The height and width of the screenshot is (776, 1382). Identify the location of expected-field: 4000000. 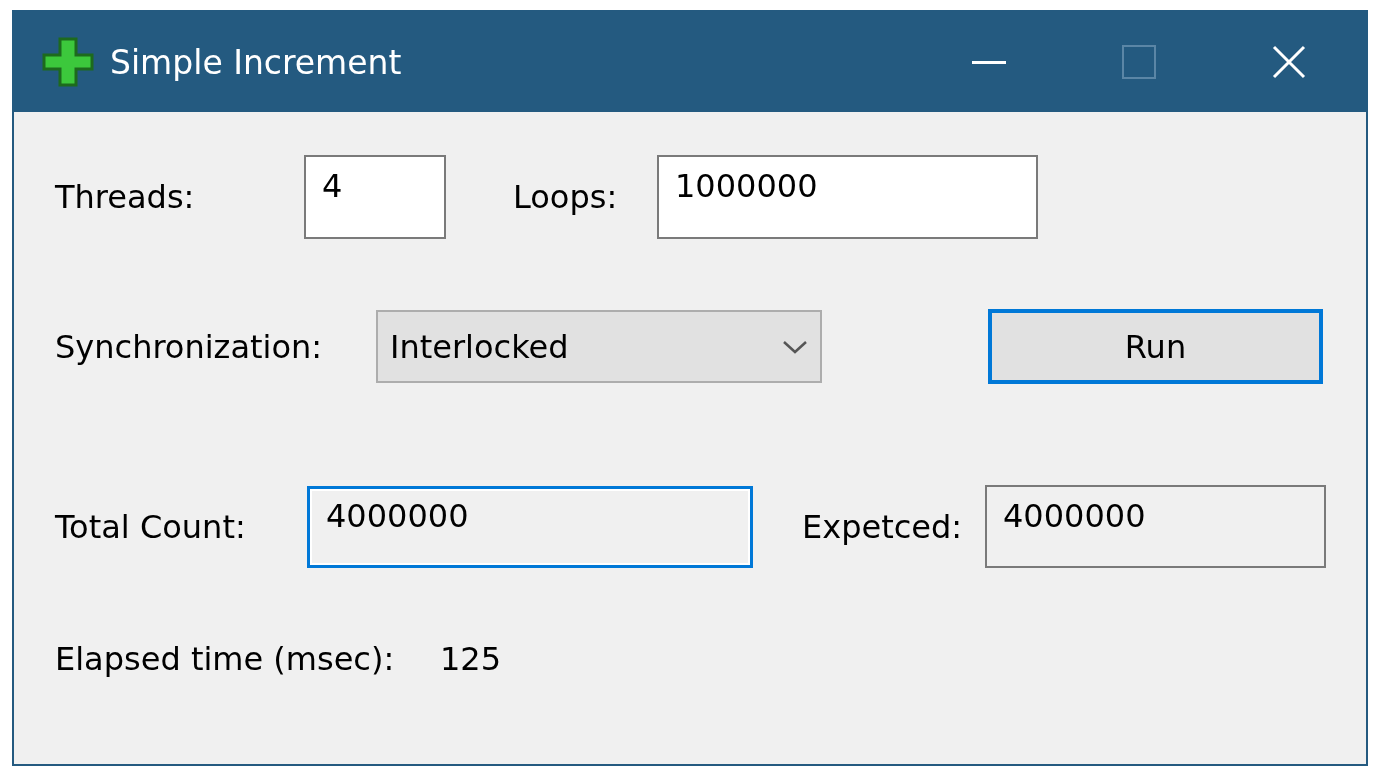
(1155, 526).